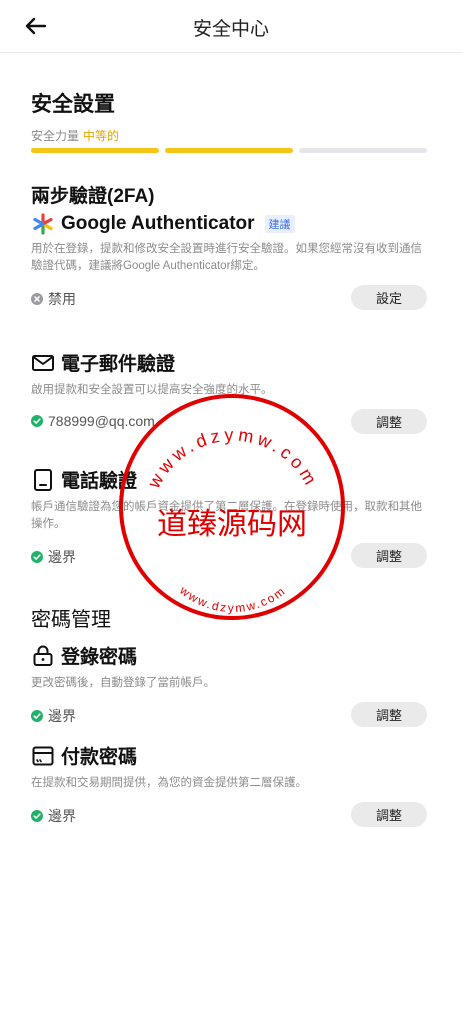 The height and width of the screenshot is (1024, 462). Describe the element at coordinates (43, 755) in the screenshot. I see `payment-card-icon` at that location.